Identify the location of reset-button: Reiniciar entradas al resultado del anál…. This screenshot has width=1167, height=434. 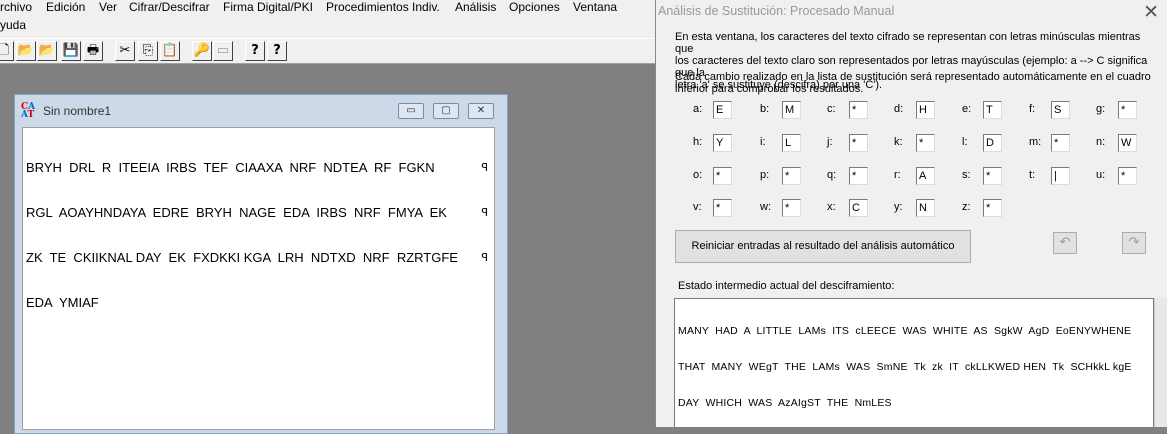
(823, 246).